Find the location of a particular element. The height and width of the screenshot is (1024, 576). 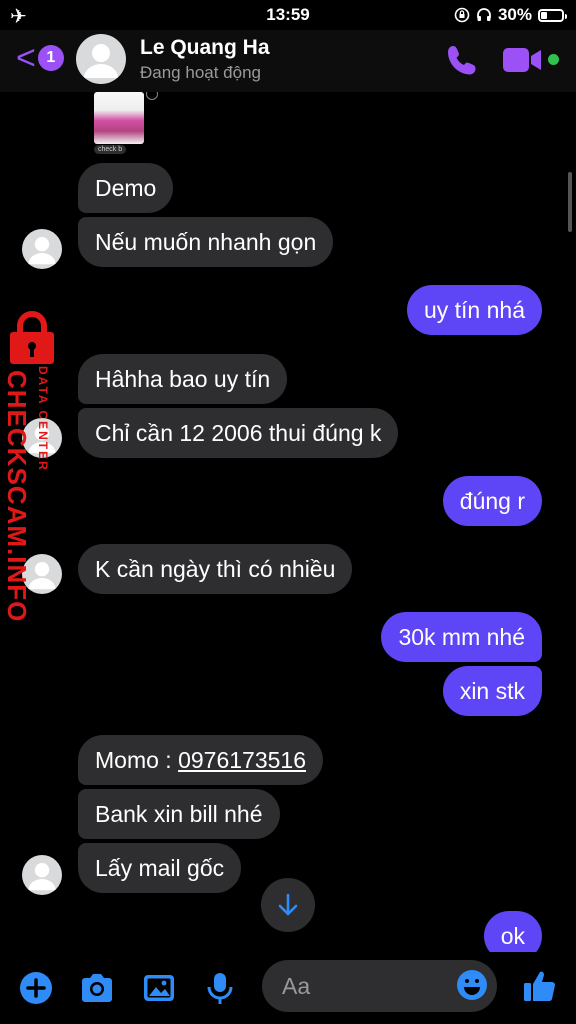

avatar-placeholder-icon is located at coordinates (101, 61).